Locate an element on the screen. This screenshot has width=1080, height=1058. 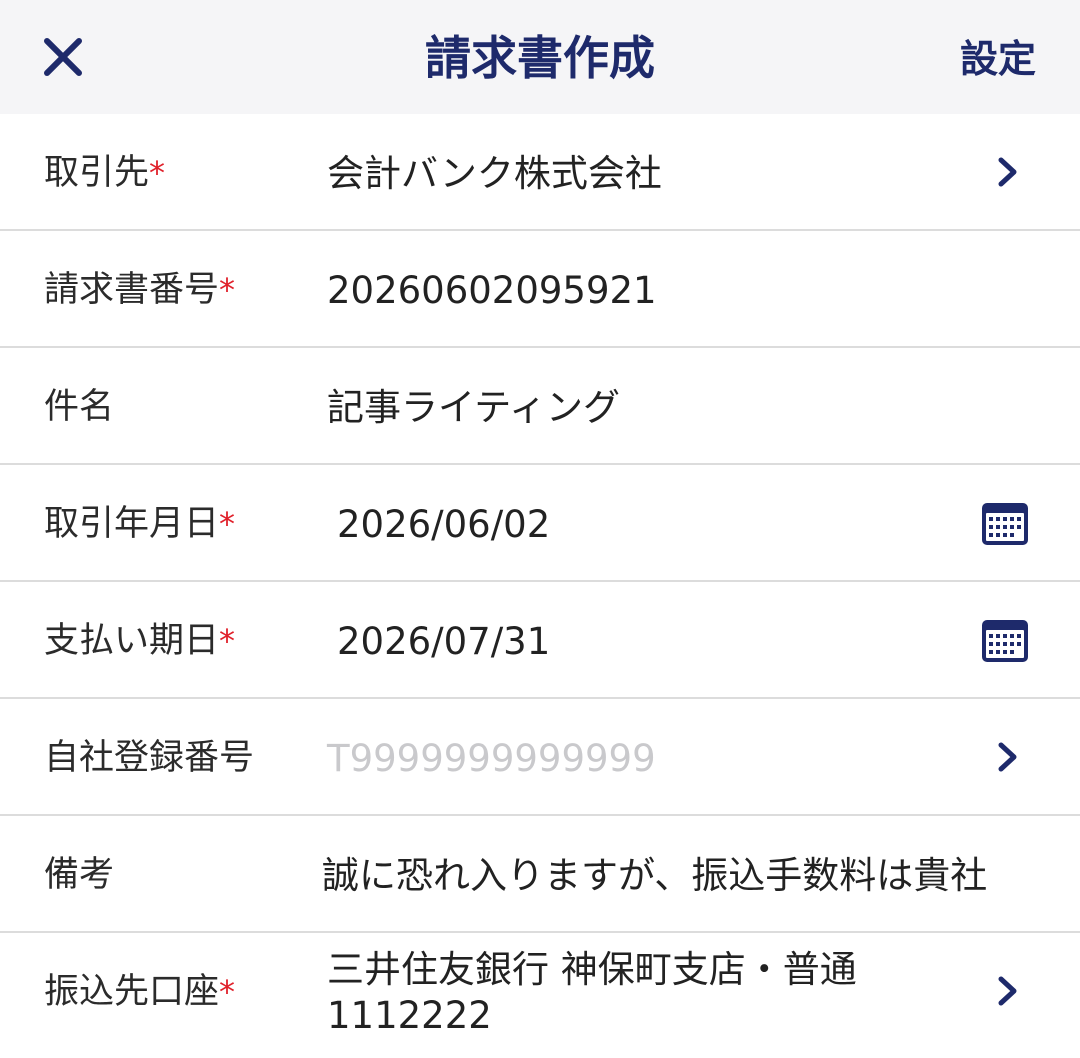
registration-number-row: 自社登録番号 T9999999999999 is located at coordinates (540, 757).